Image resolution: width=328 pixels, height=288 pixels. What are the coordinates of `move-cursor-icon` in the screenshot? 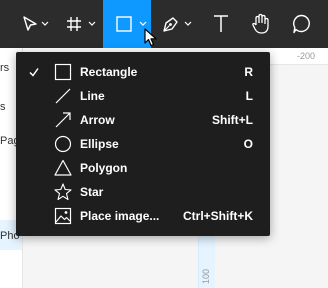 It's located at (30, 23).